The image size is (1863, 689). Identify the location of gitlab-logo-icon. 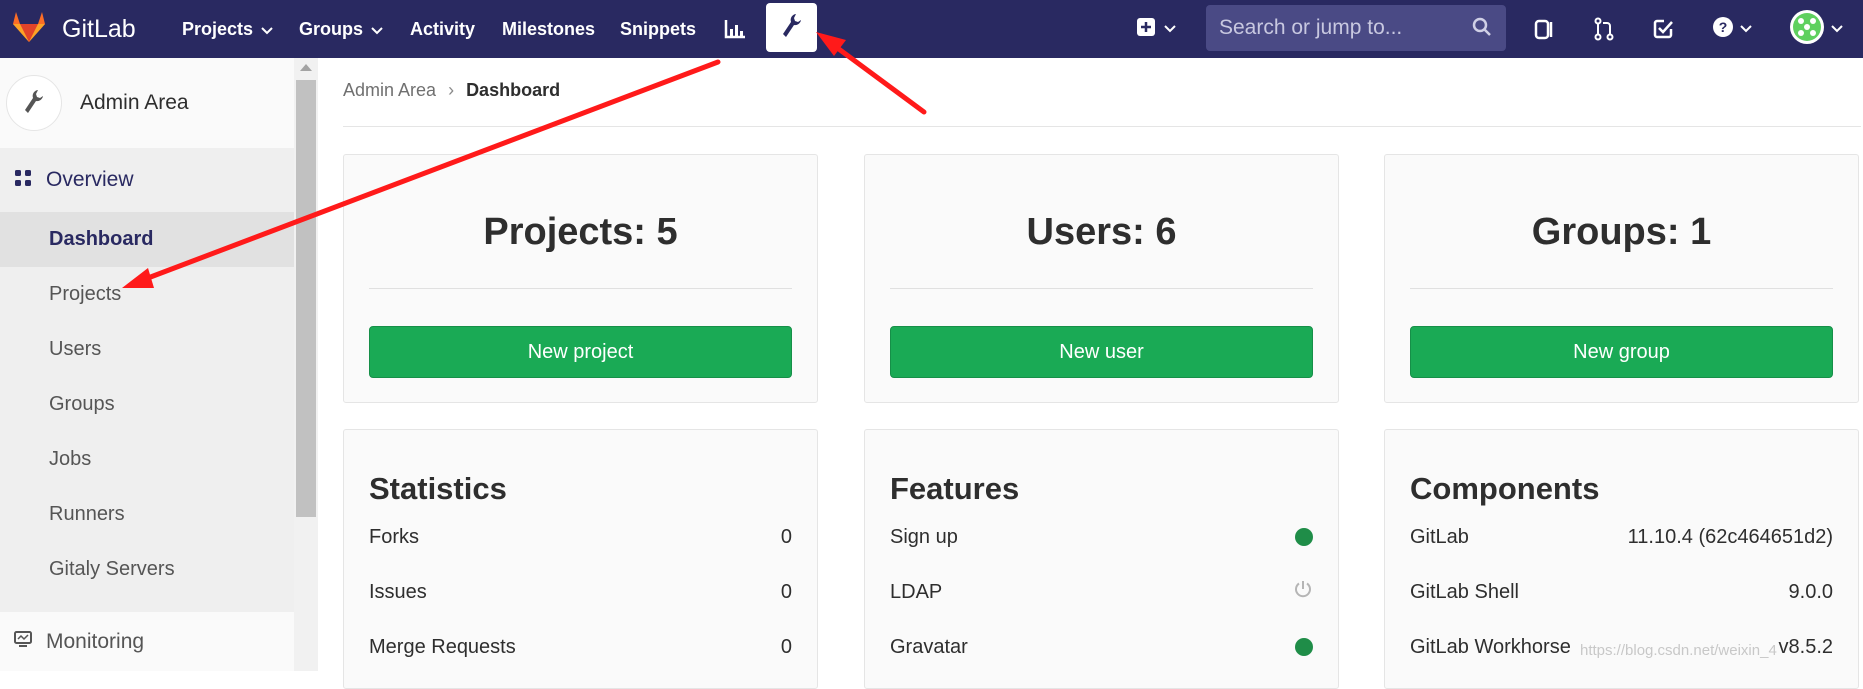
(29, 29).